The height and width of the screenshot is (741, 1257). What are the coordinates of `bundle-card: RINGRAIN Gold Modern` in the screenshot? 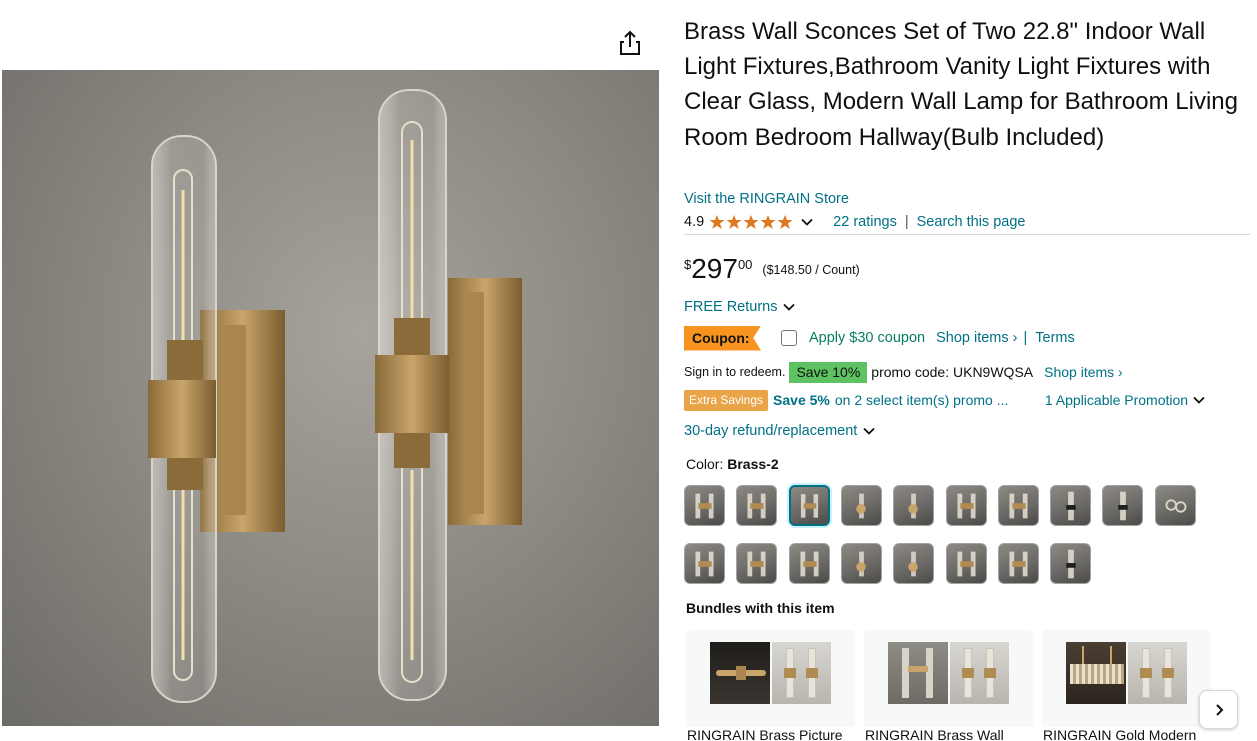 It's located at (1126, 685).